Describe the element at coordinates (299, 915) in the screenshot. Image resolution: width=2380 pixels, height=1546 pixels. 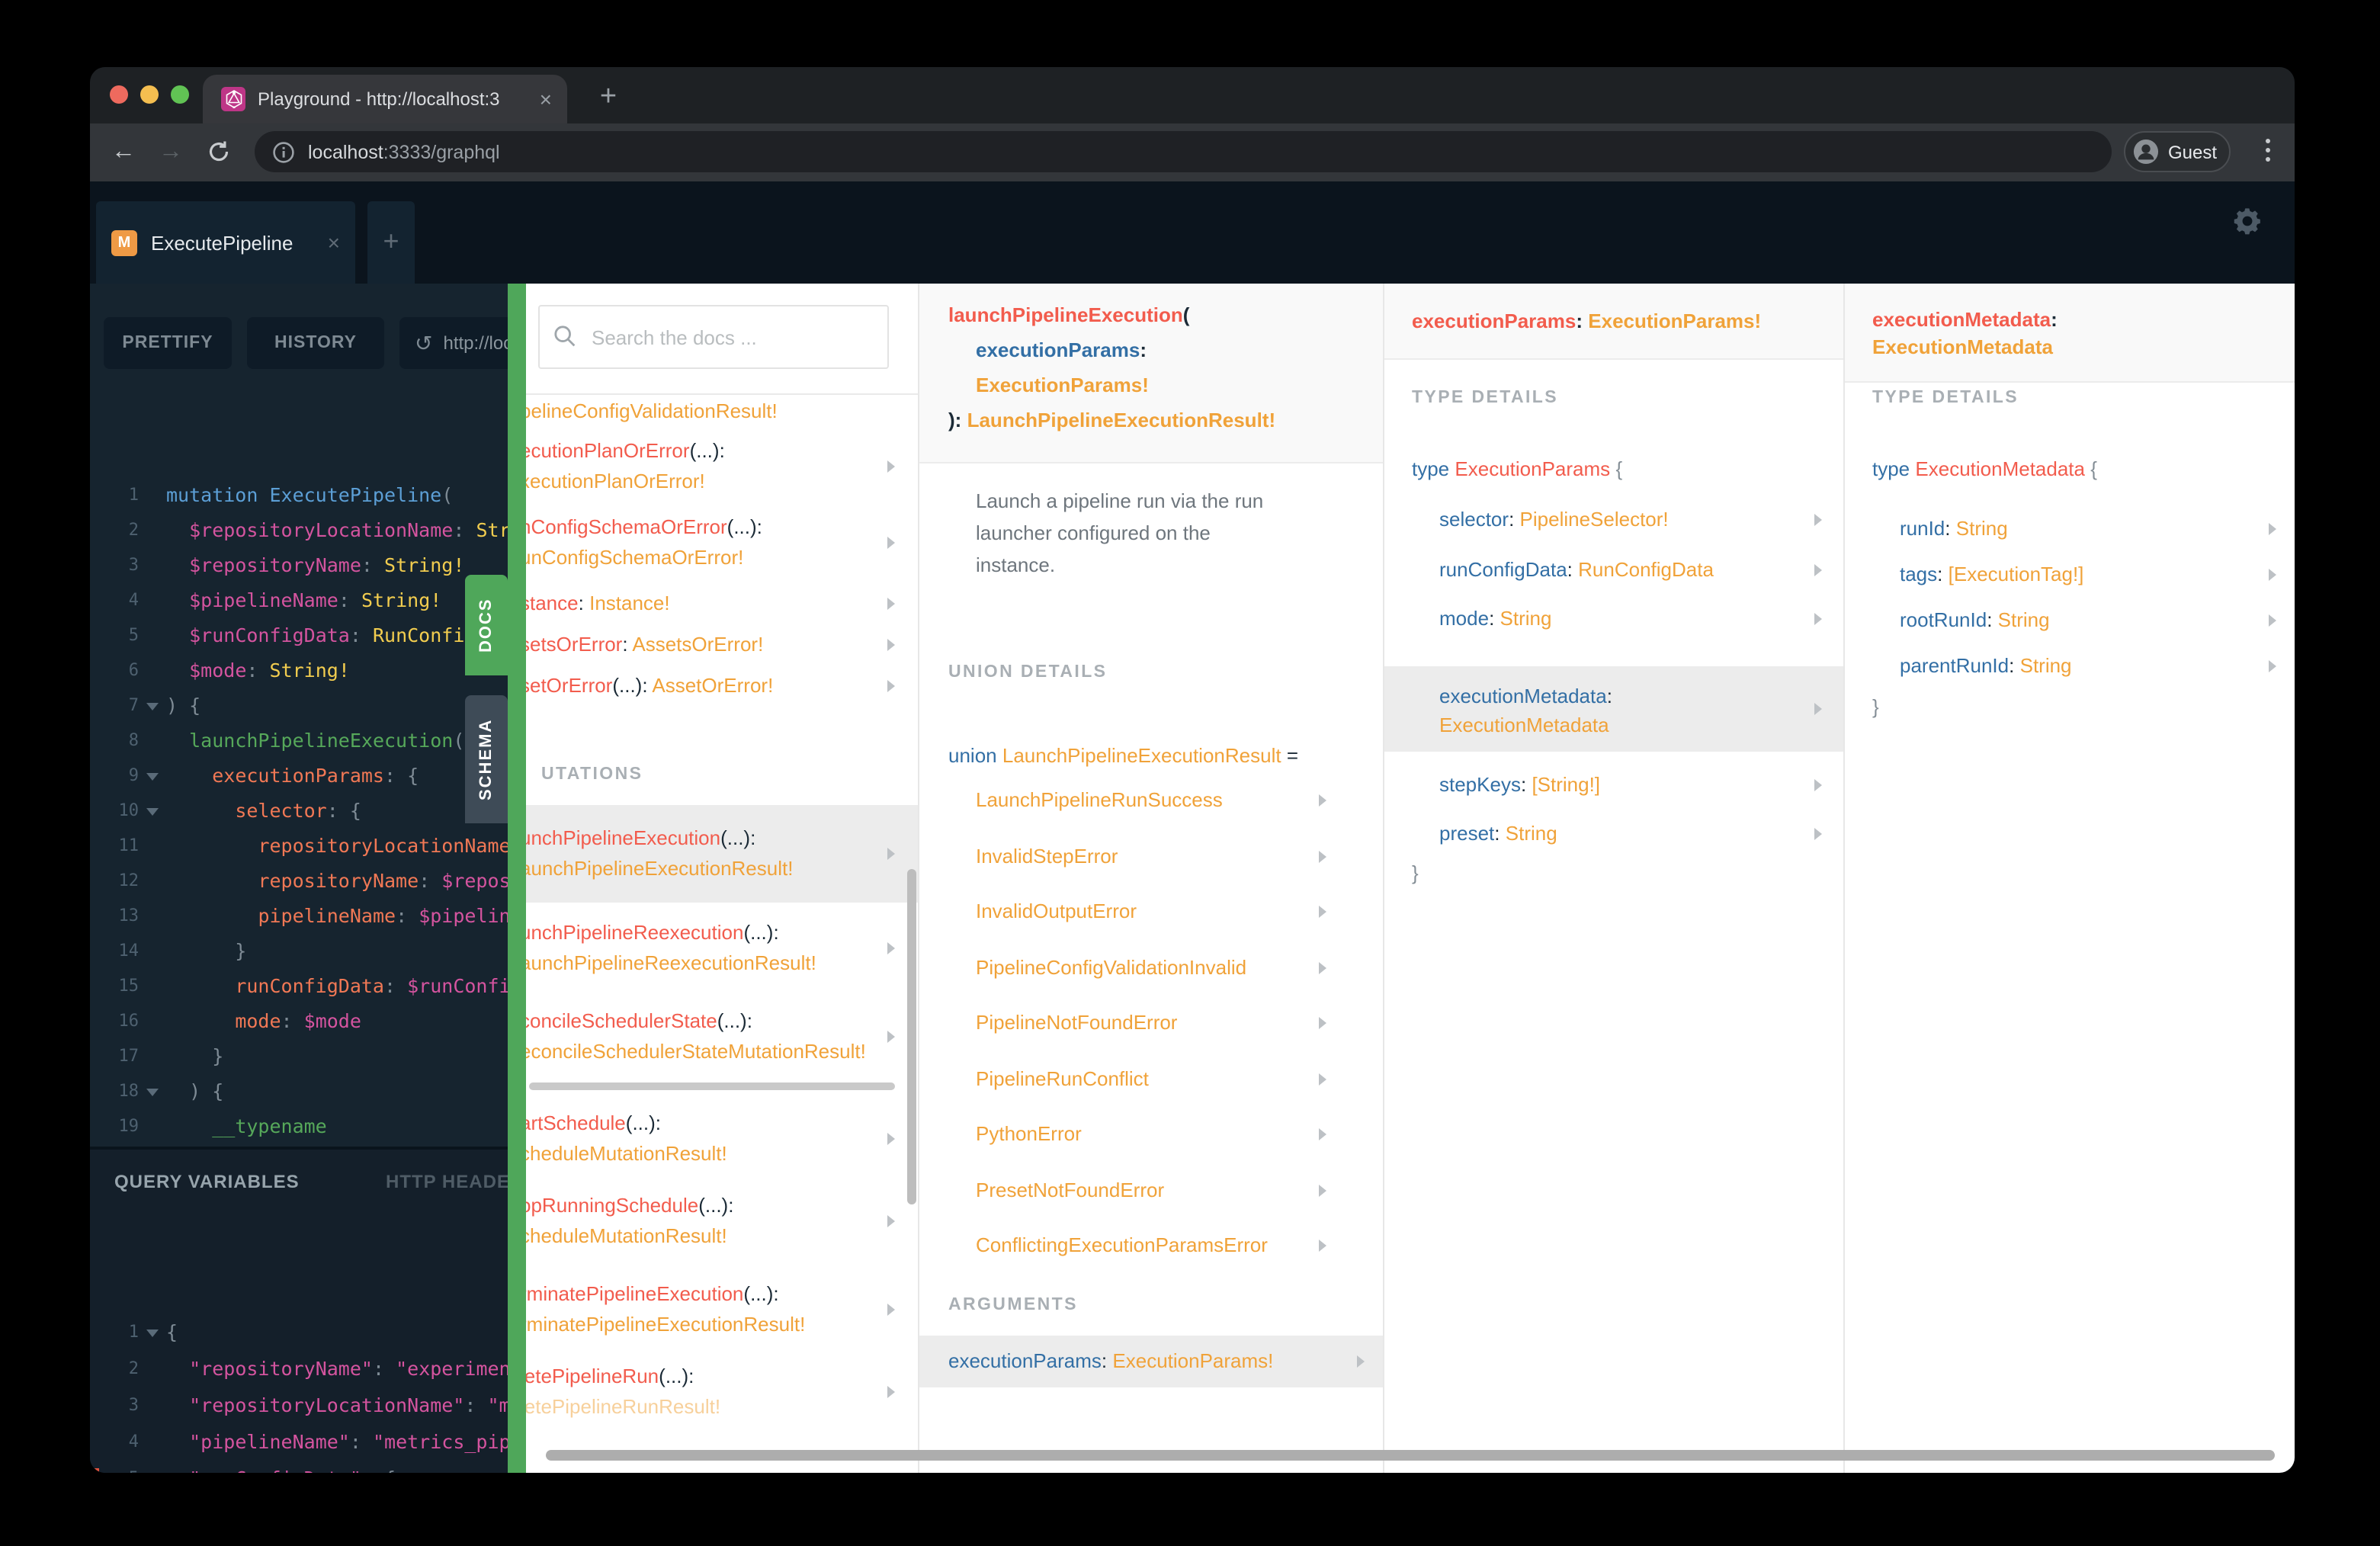
I see `editor-line-13: 13 pipelineName: $pipelineName` at that location.